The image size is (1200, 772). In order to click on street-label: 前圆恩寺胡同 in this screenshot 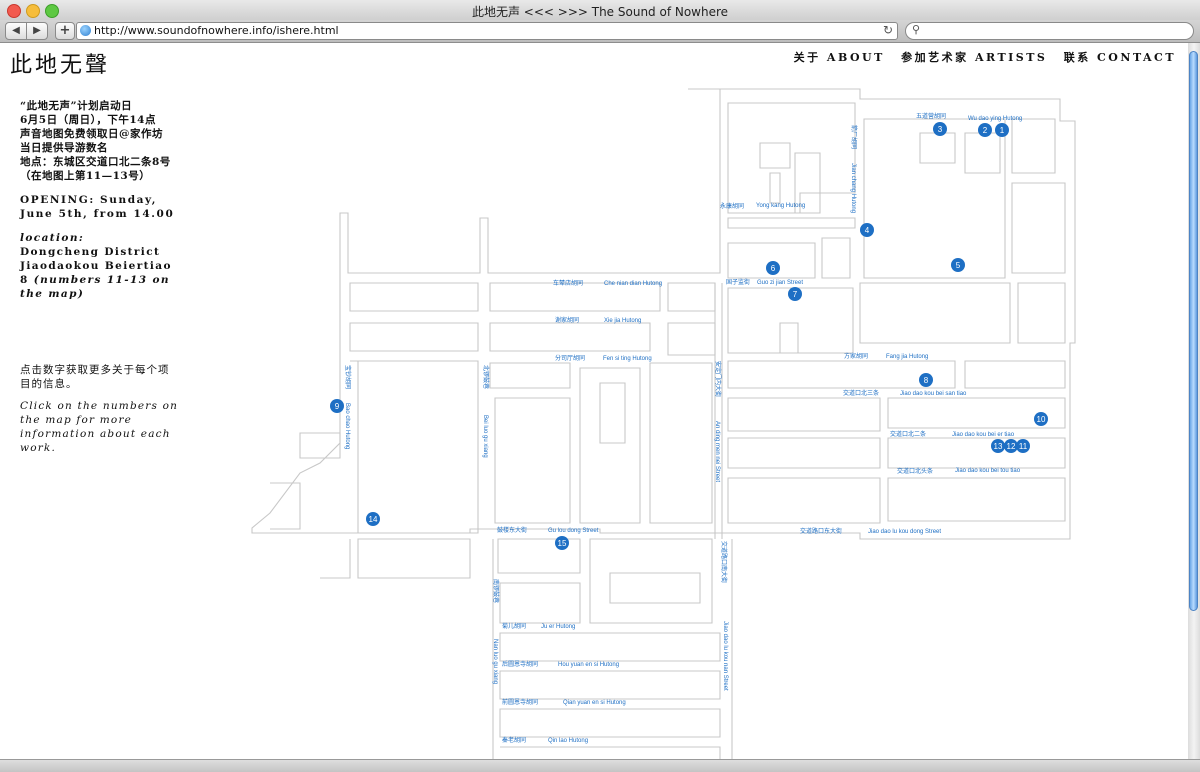, I will do `click(520, 702)`.